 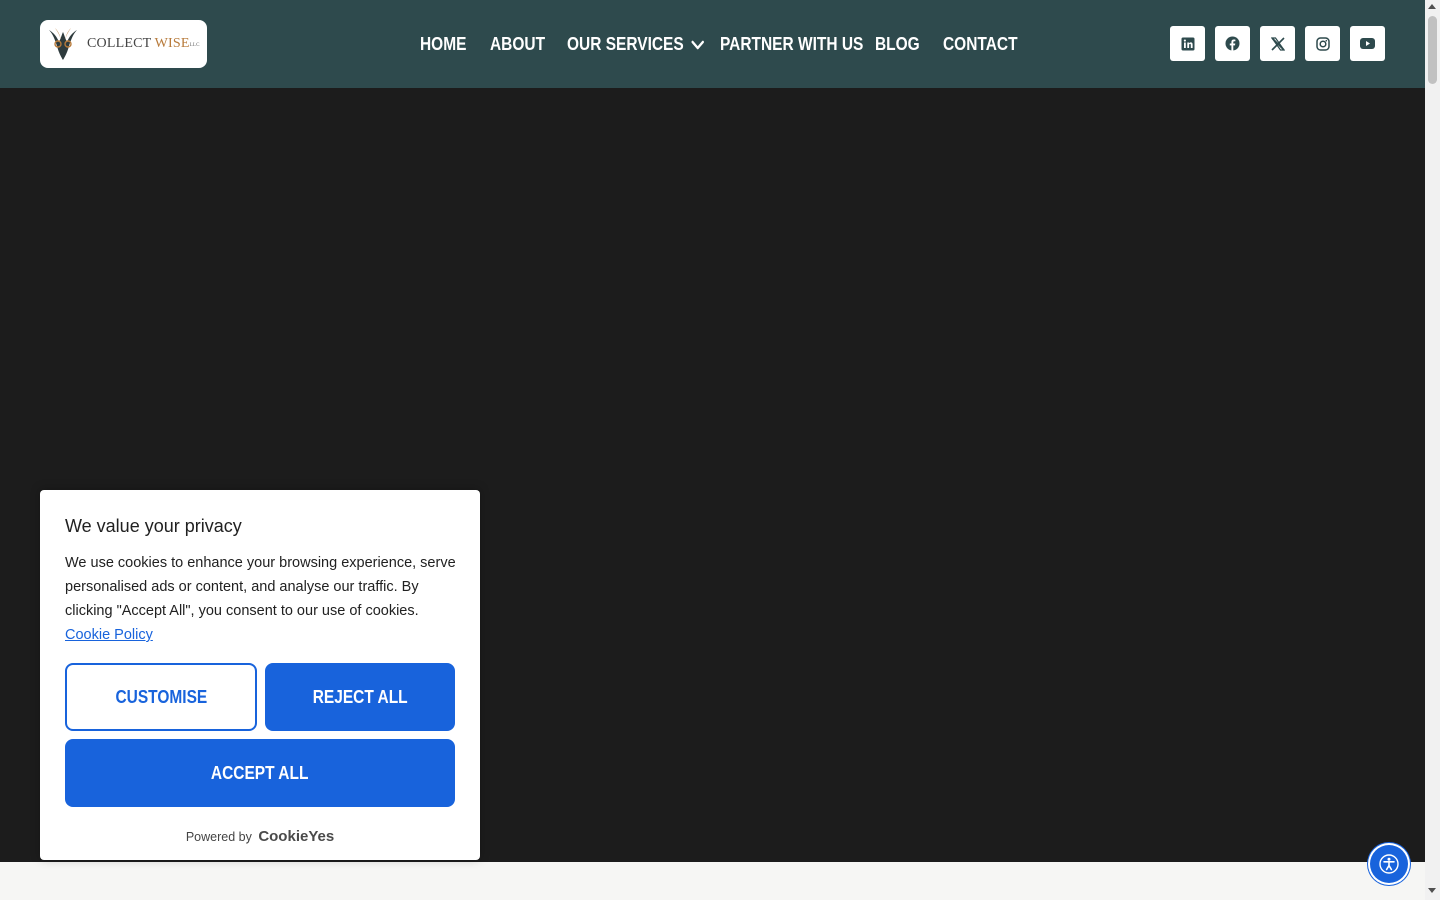 What do you see at coordinates (218, 837) in the screenshot?
I see `powered-by-label: Powered by` at bounding box center [218, 837].